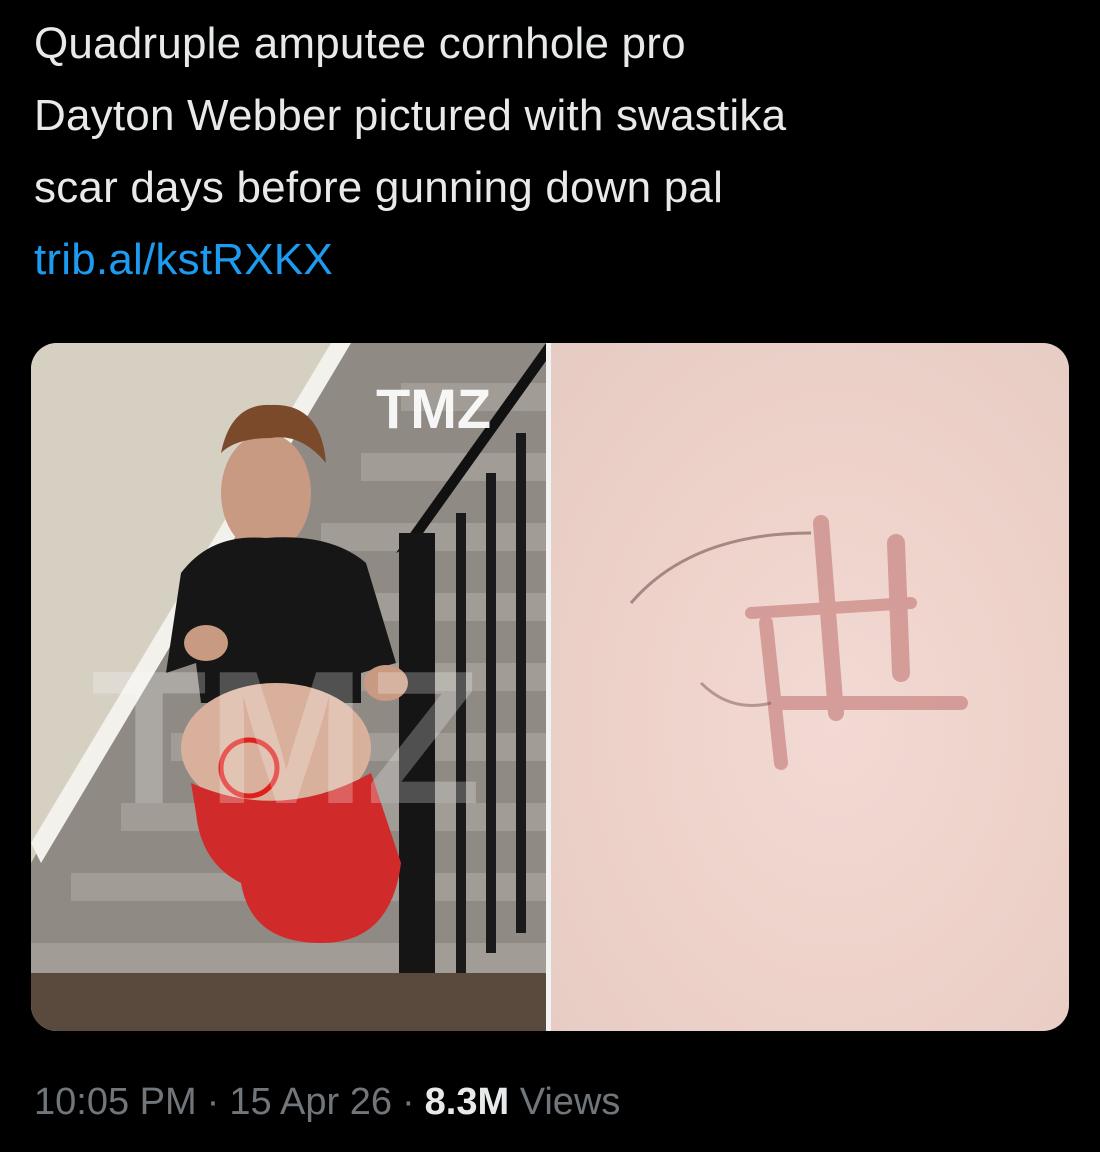 This screenshot has width=1100, height=1152. What do you see at coordinates (115, 1102) in the screenshot?
I see `tweet-time: 10:05 PM` at bounding box center [115, 1102].